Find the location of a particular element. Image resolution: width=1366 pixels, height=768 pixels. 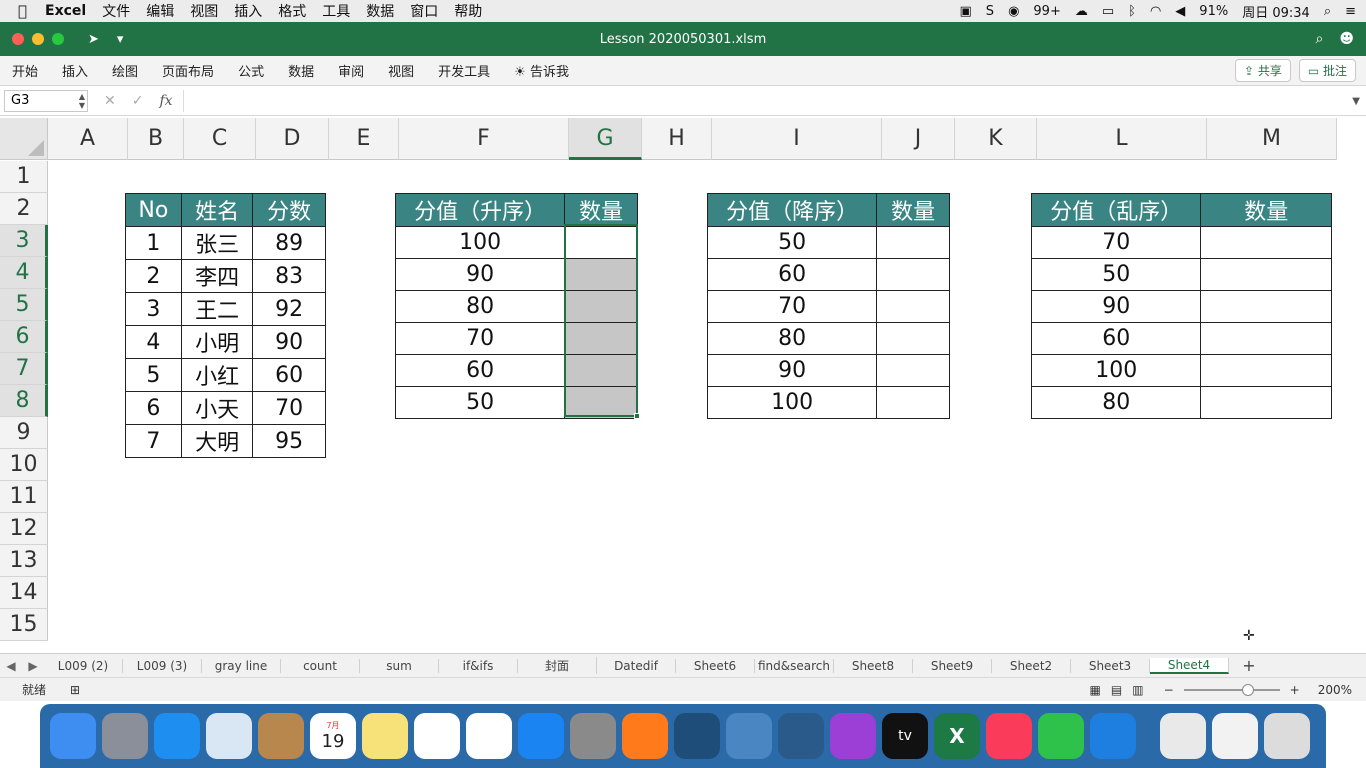

value-cell: 80 is located at coordinates (792, 338).